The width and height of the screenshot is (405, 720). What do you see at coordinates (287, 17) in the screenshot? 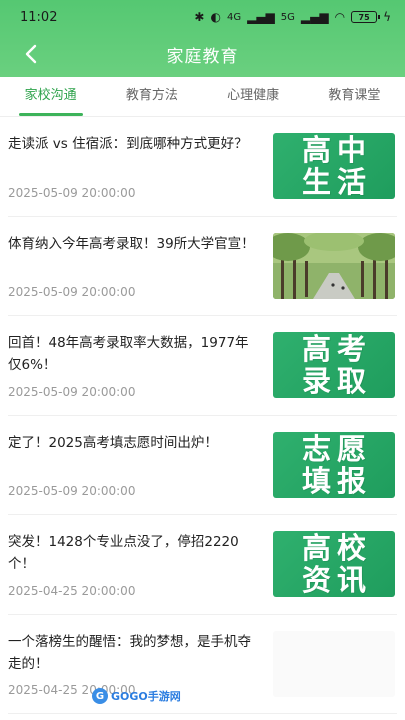
I see `network-label-2: 5G` at bounding box center [287, 17].